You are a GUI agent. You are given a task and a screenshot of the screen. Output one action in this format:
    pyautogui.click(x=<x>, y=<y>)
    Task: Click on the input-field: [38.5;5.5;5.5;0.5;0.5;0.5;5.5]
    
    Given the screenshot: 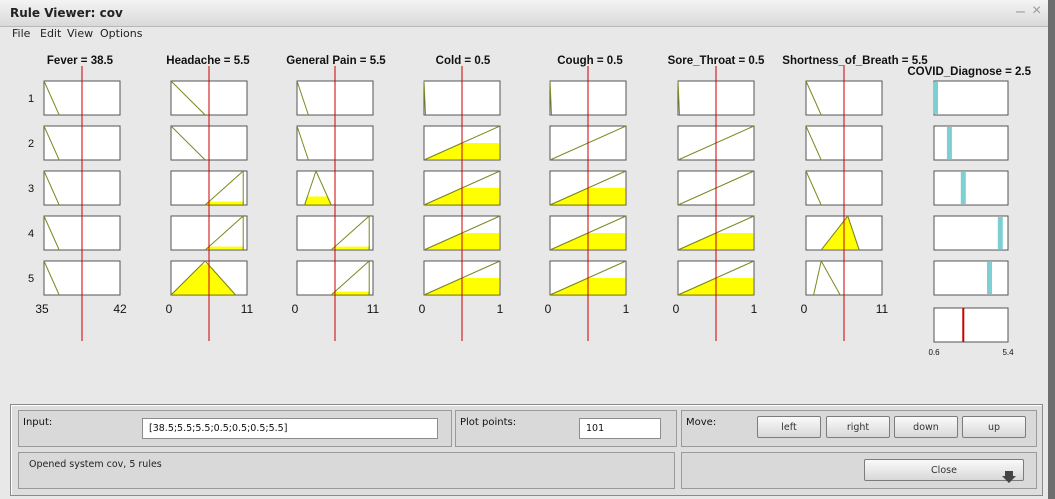 What is the action you would take?
    pyautogui.click(x=290, y=428)
    